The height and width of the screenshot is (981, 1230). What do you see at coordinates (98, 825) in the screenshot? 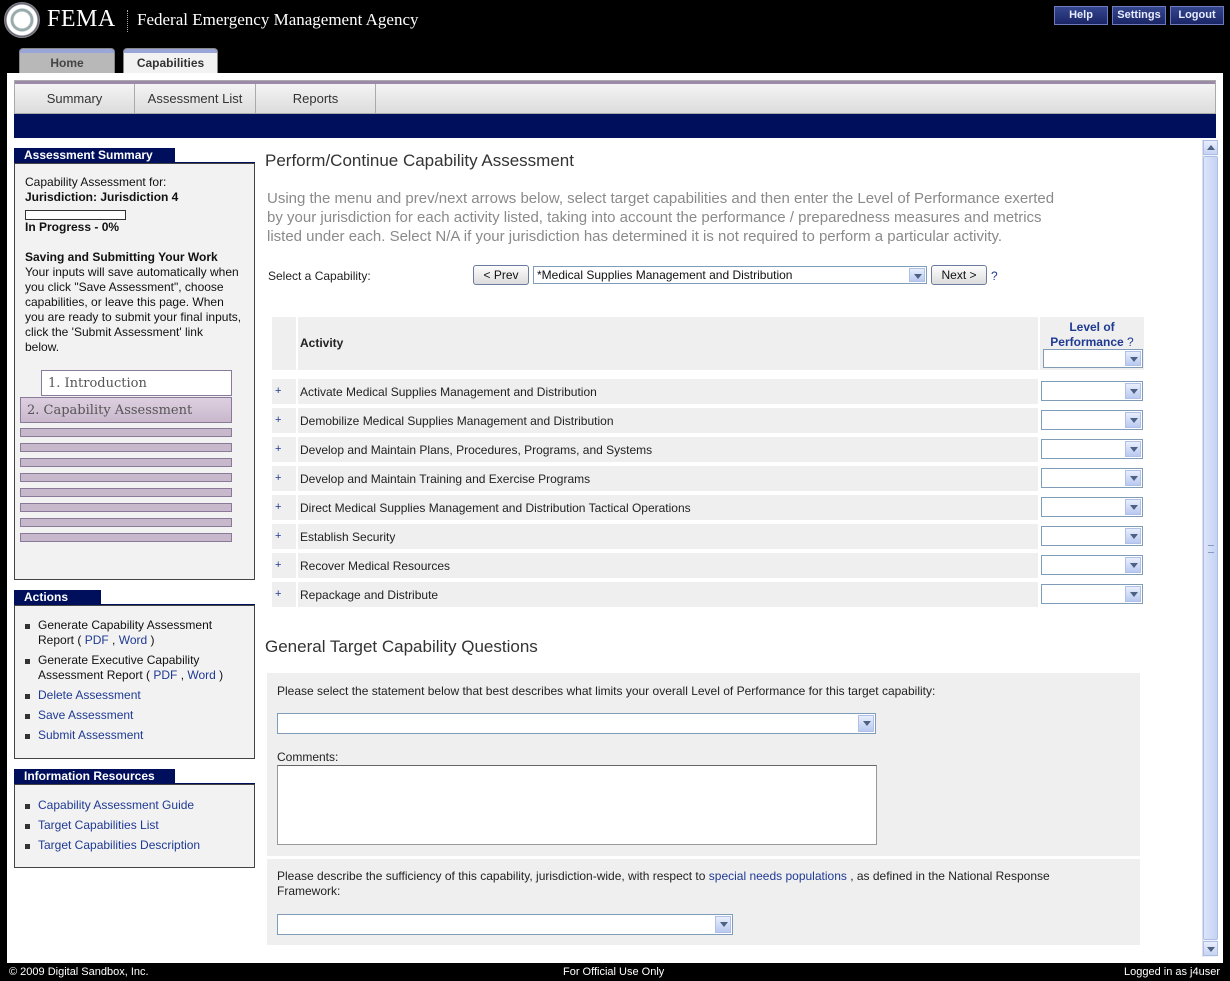
I see `target-capabilities-list-link: Target Capabilities List` at bounding box center [98, 825].